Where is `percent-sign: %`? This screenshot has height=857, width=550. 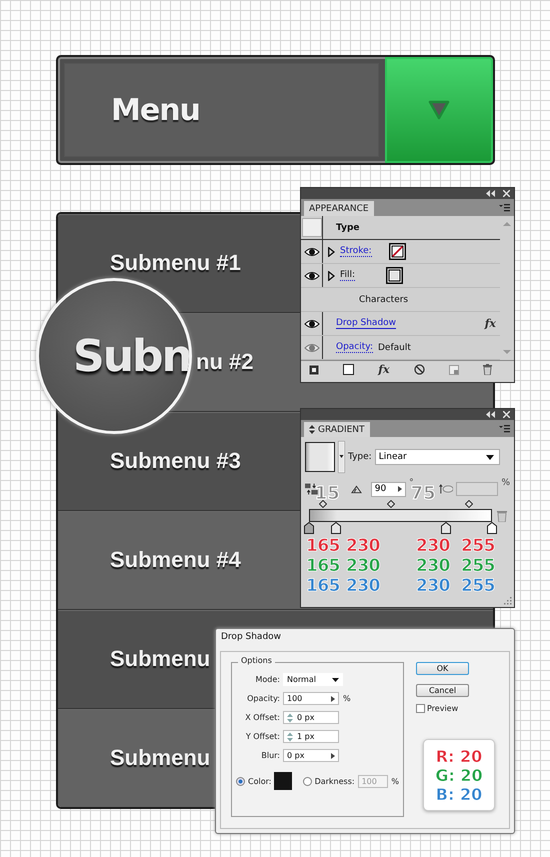
percent-sign: % is located at coordinates (505, 483).